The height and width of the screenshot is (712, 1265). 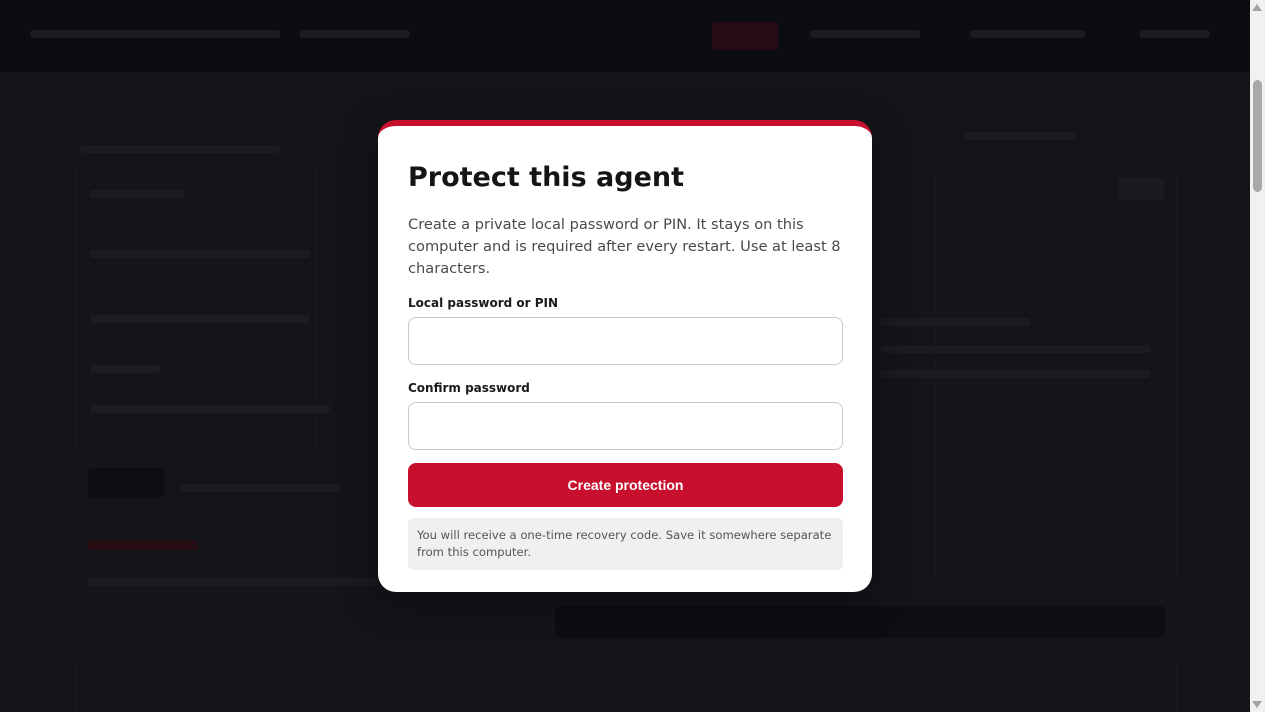 What do you see at coordinates (625, 341) in the screenshot?
I see `password-input` at bounding box center [625, 341].